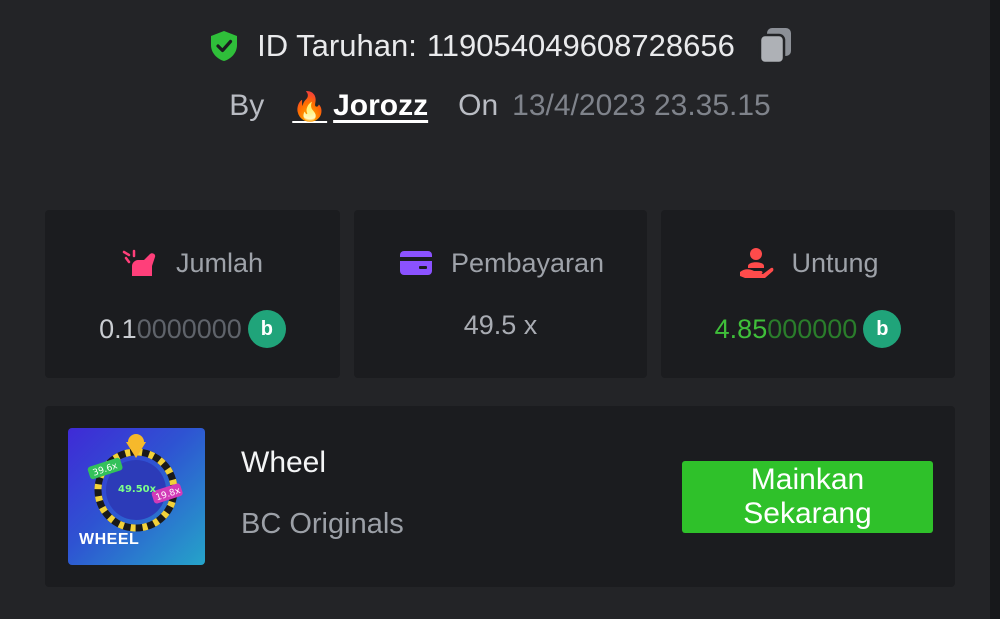  What do you see at coordinates (192, 294) in the screenshot?
I see `stat-card-amount: Jumlah 0.1 0000000 b` at bounding box center [192, 294].